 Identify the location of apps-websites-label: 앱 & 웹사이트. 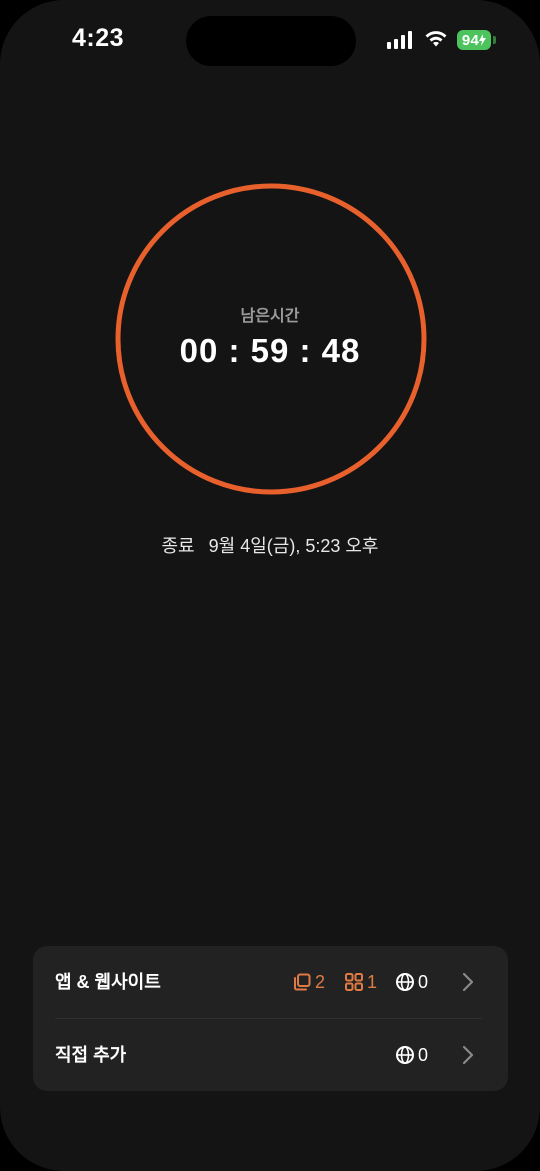
(108, 982).